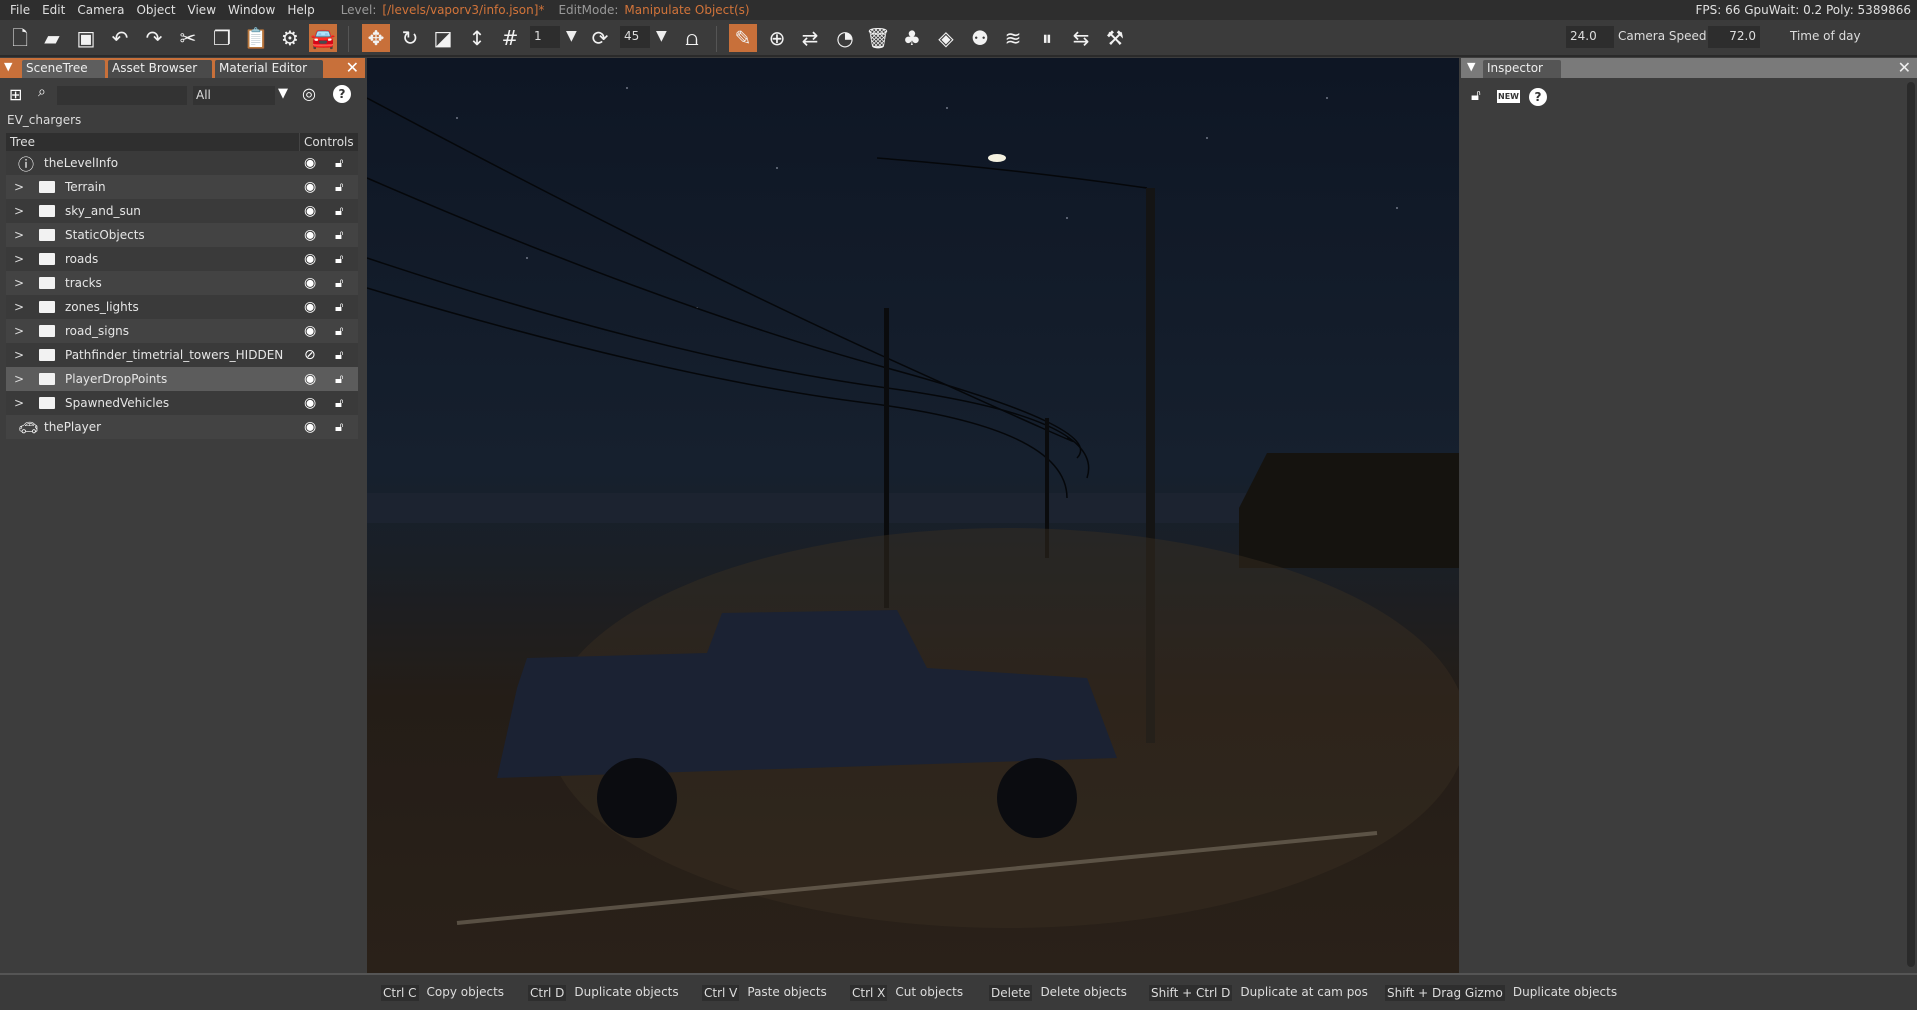 Image resolution: width=1917 pixels, height=1010 pixels. I want to click on tree-row: 🚗︎ thePlayer ◉ 🔓︎, so click(182, 427).